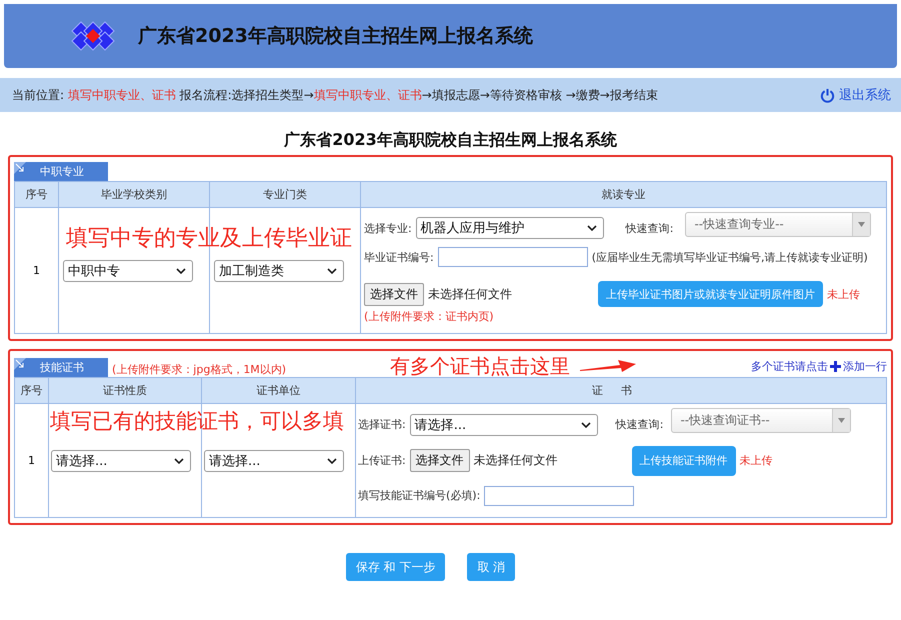  What do you see at coordinates (197, 421) in the screenshot?
I see `annotation-text: 填写已有的技能证书，可以多填` at bounding box center [197, 421].